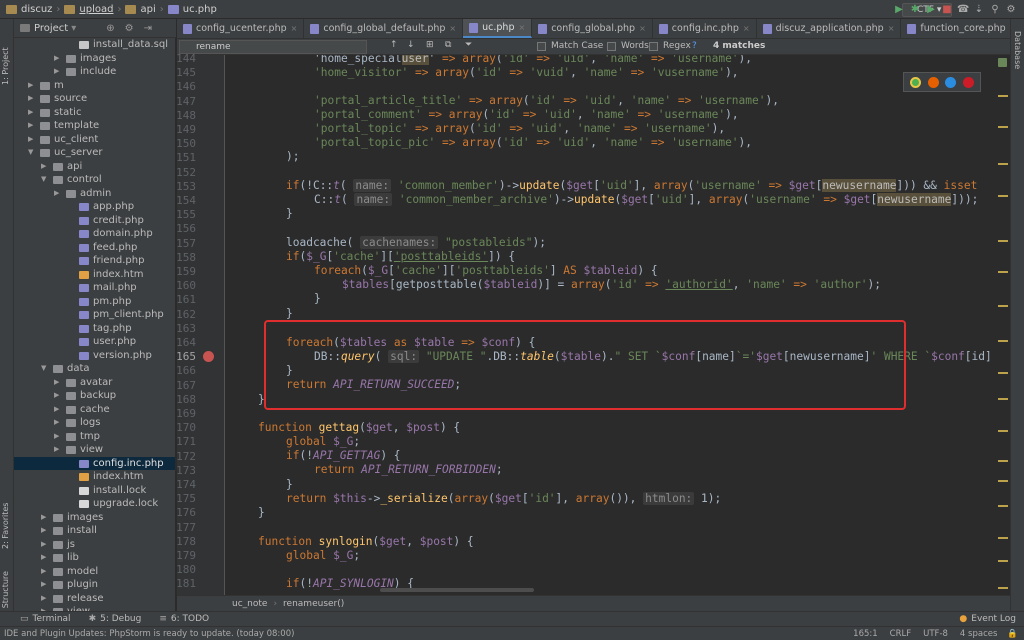 The image size is (1024, 640). I want to click on tree-folder: ▶ release, so click(94, 599).